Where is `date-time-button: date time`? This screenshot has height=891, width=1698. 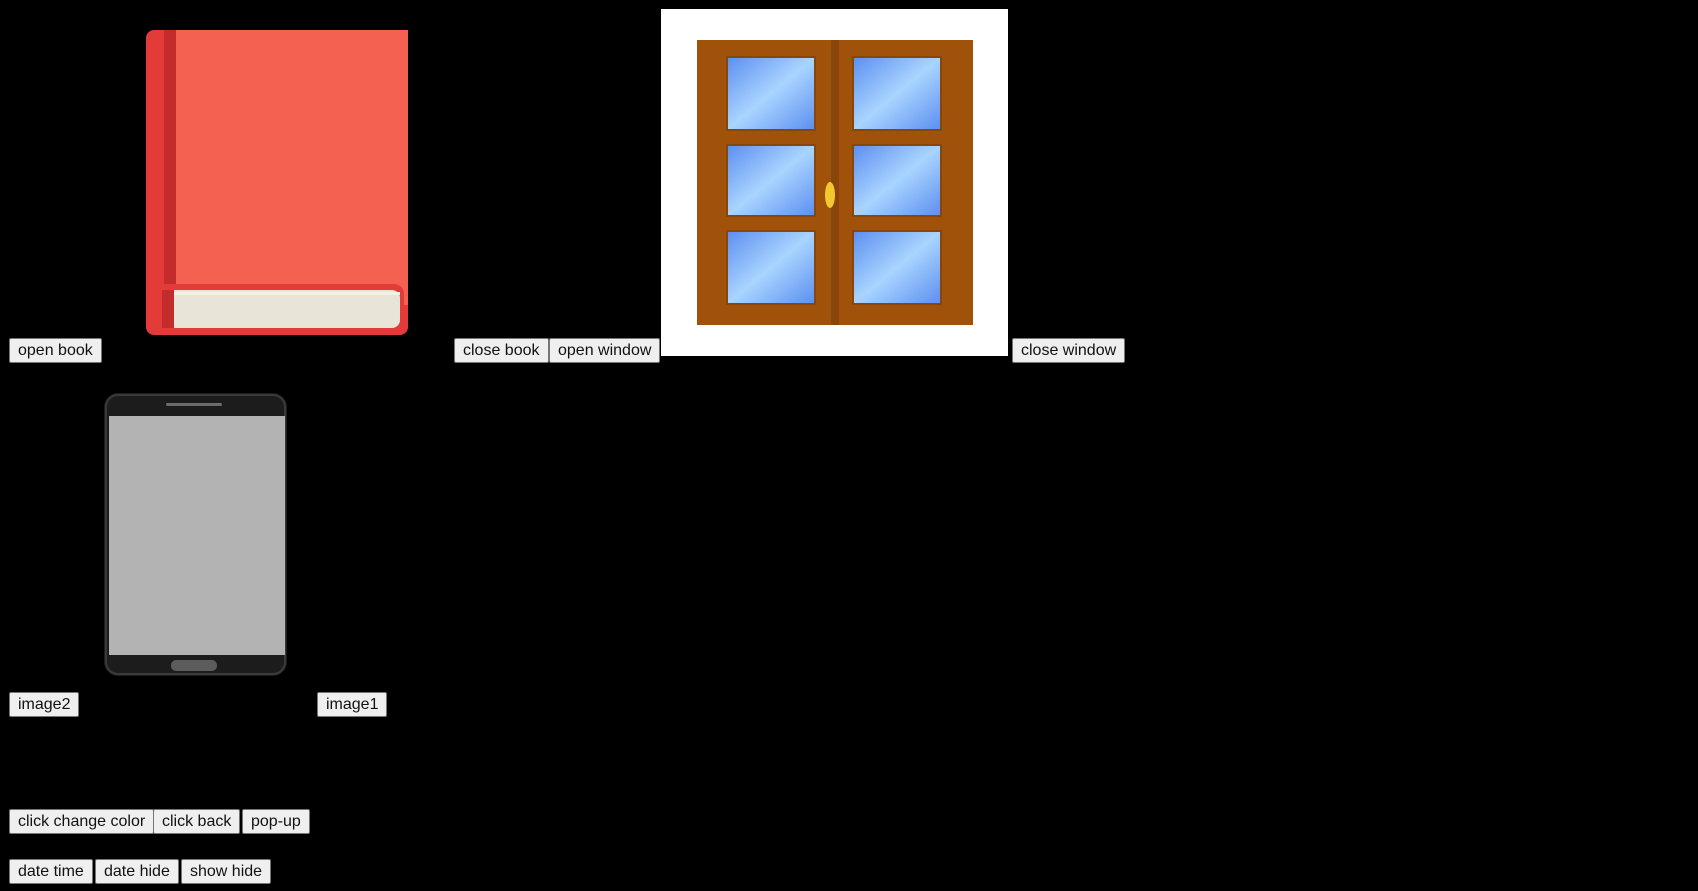
date-time-button: date time is located at coordinates (51, 871).